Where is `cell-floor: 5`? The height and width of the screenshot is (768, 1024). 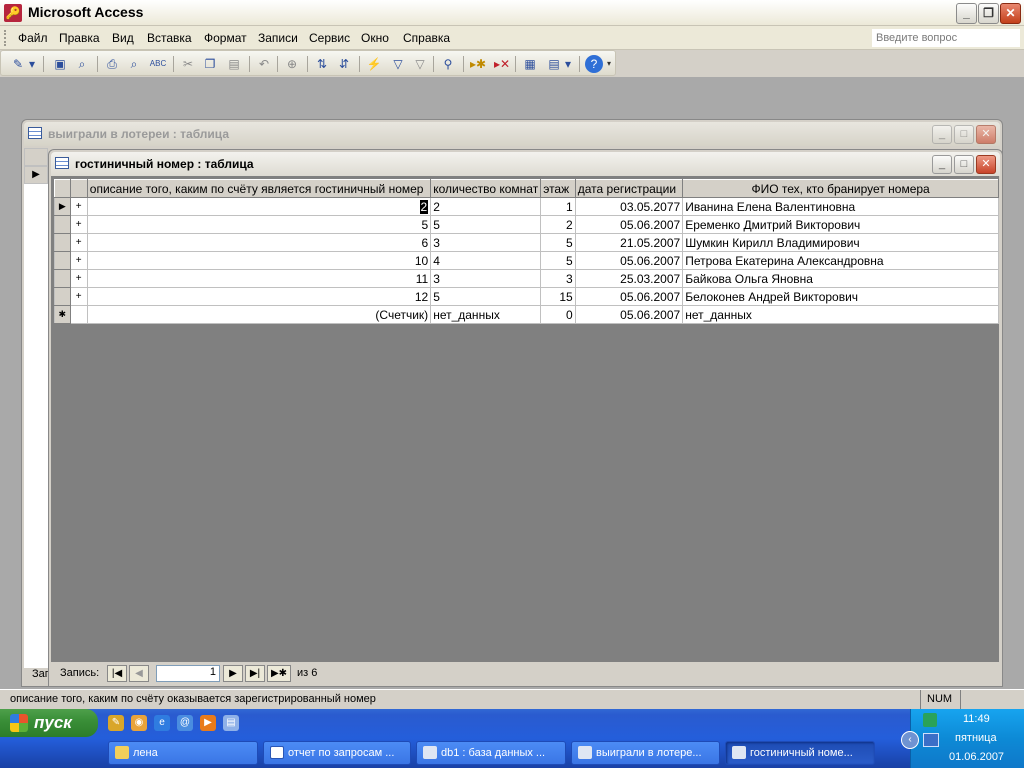
cell-floor: 5 is located at coordinates (558, 242).